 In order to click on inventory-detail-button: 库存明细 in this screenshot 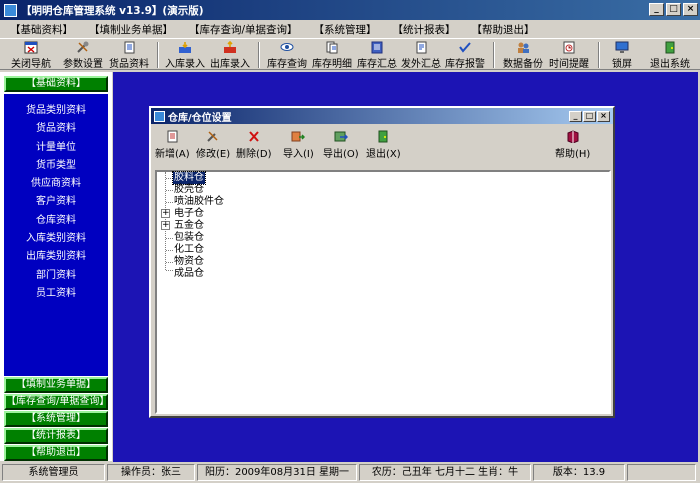, I will do `click(332, 55)`.